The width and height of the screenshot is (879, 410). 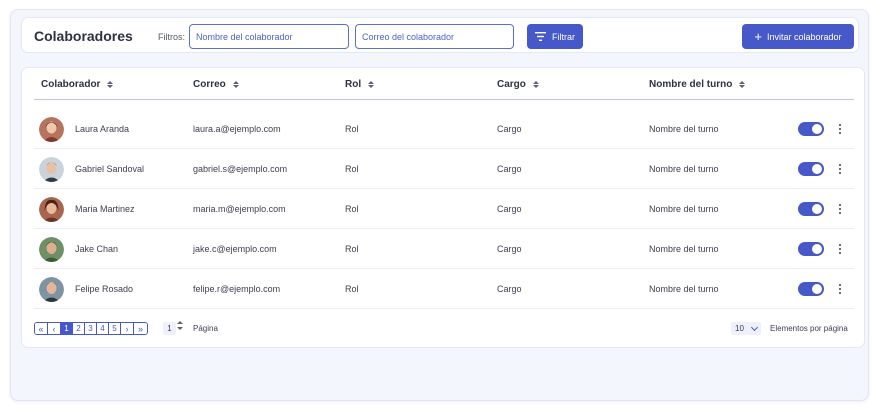 What do you see at coordinates (754, 327) in the screenshot?
I see `chevron-down-icon` at bounding box center [754, 327].